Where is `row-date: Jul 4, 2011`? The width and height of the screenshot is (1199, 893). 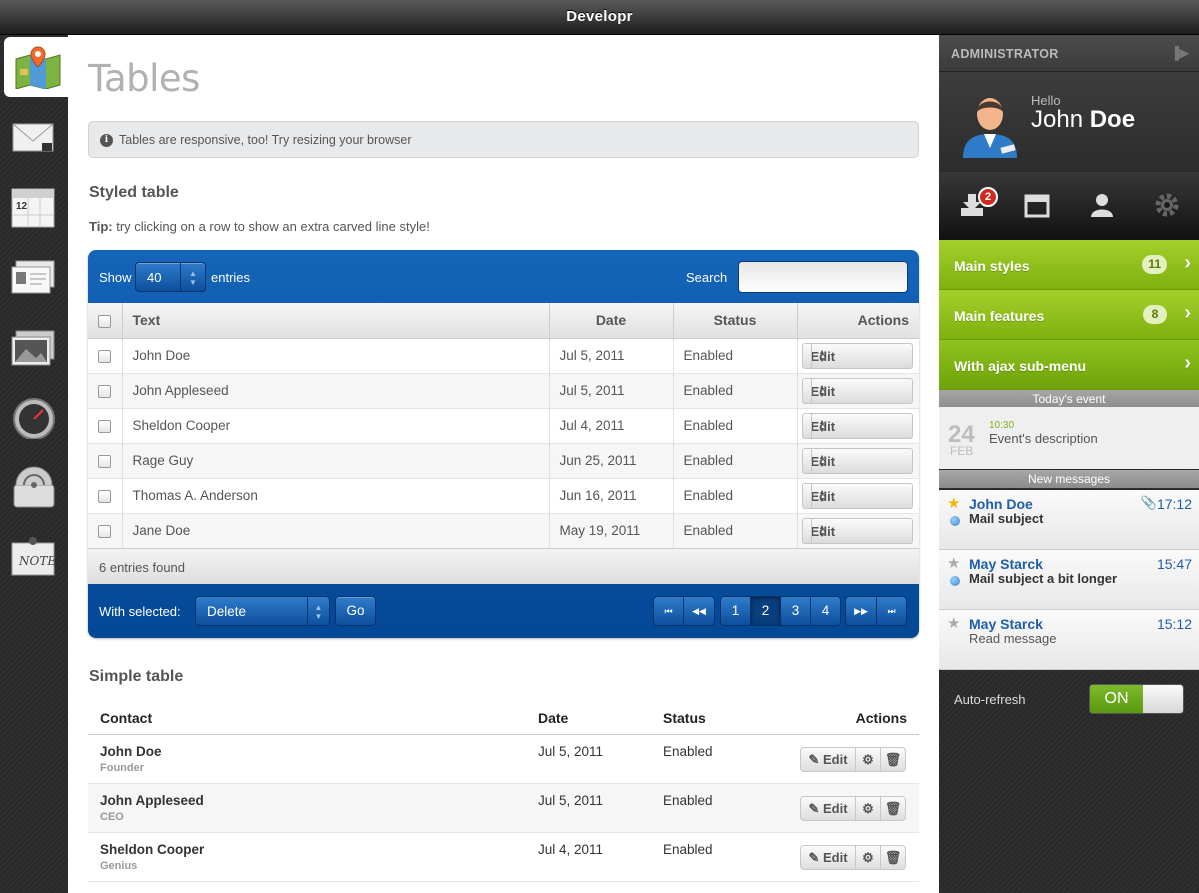 row-date: Jul 4, 2011 is located at coordinates (611, 426).